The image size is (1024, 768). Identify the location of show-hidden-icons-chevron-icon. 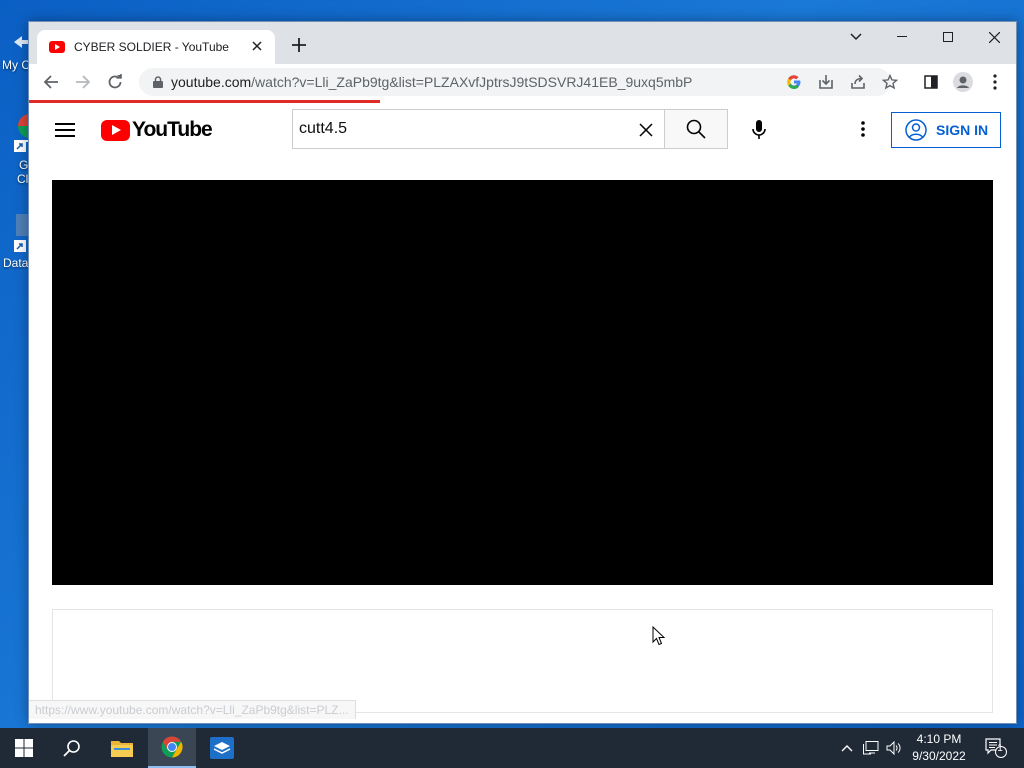
(847, 748).